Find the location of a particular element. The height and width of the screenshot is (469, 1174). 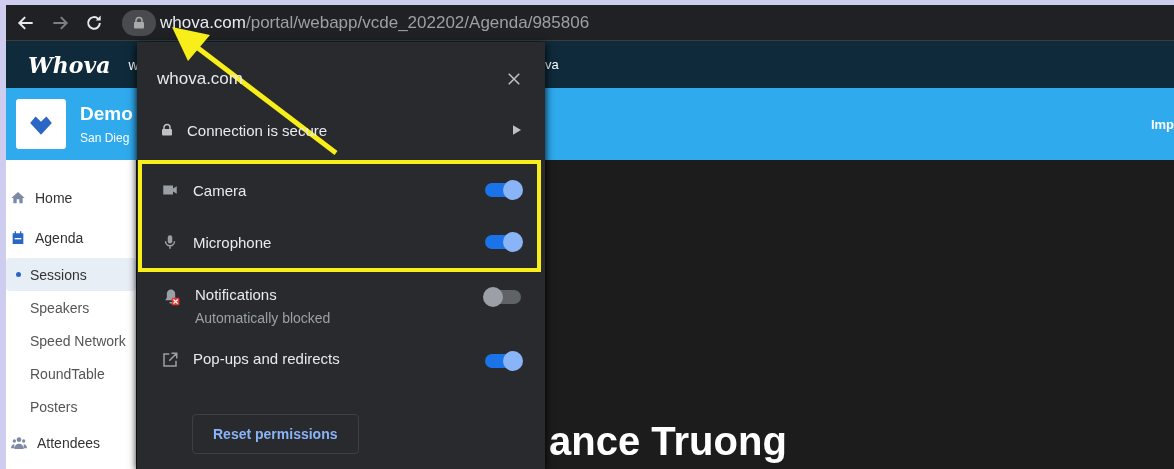

external-link-icon is located at coordinates (170, 360).